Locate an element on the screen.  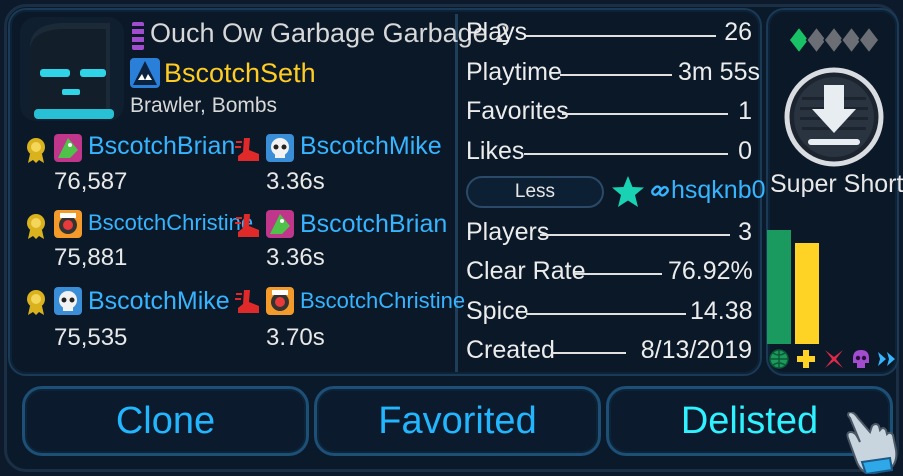
speed-third-name: BscotchChristine is located at coordinates (382, 301).